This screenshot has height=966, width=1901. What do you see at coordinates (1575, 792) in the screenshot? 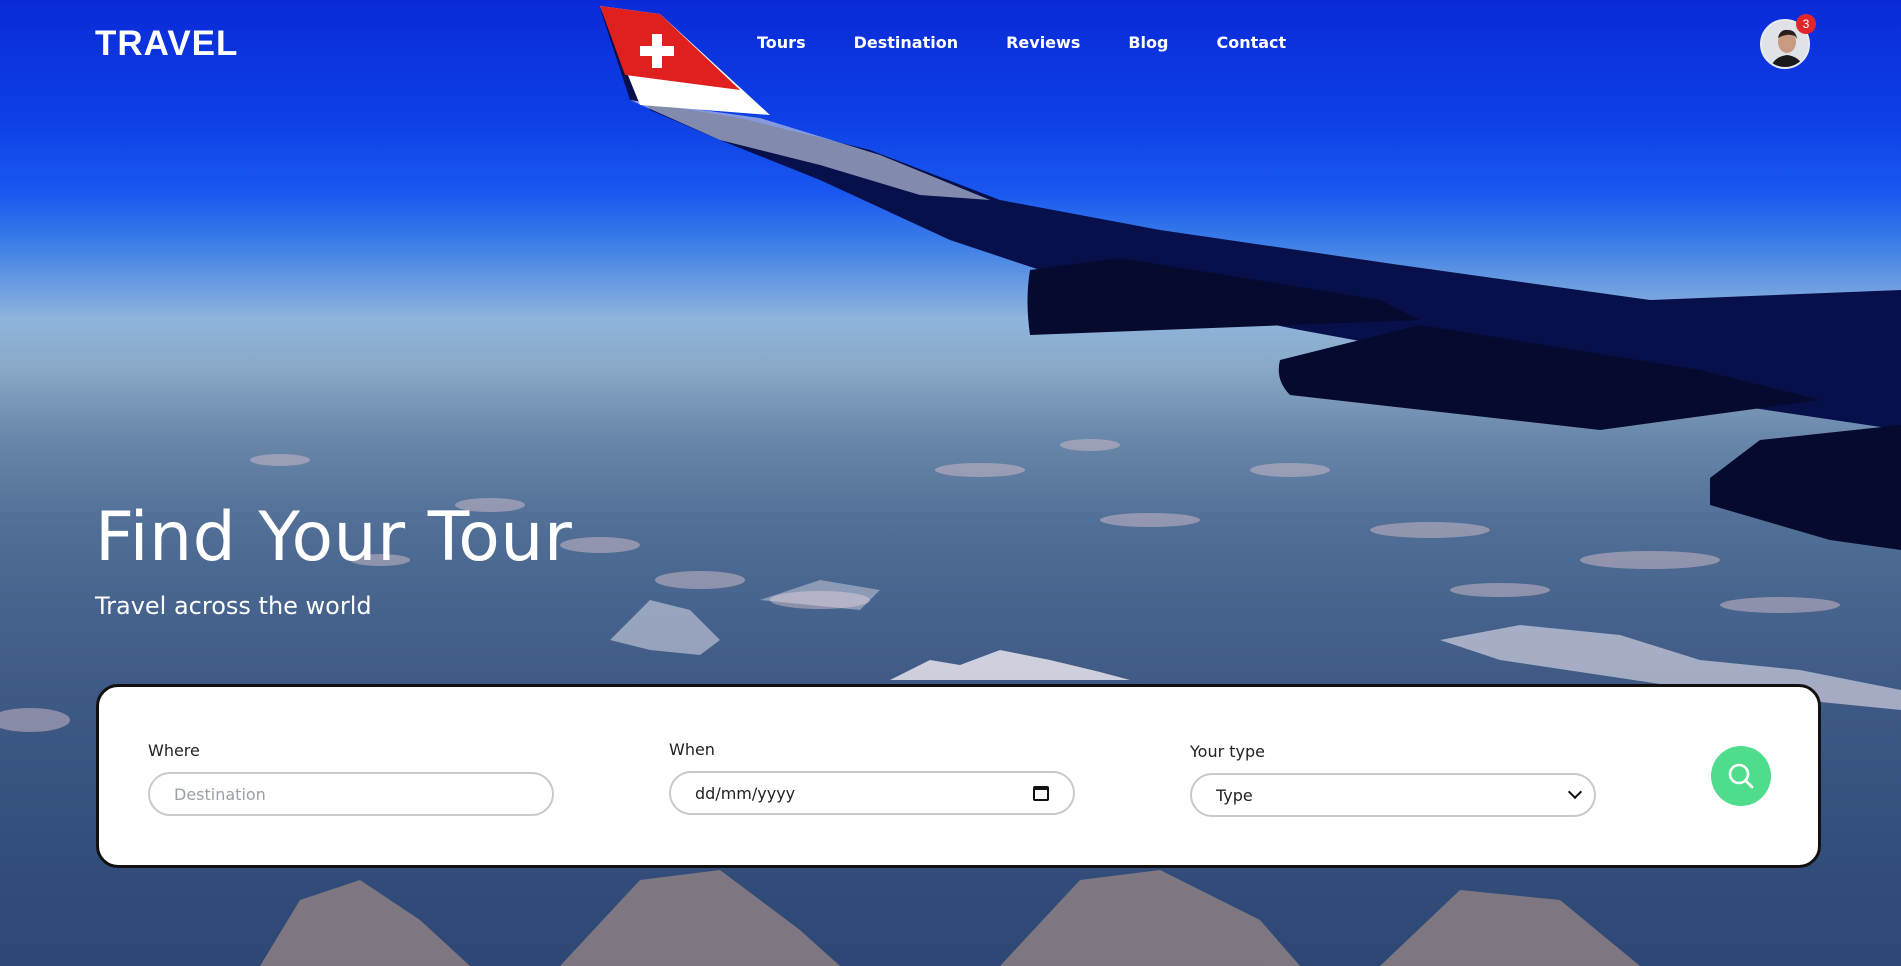
I see `chevron-down-icon` at bounding box center [1575, 792].